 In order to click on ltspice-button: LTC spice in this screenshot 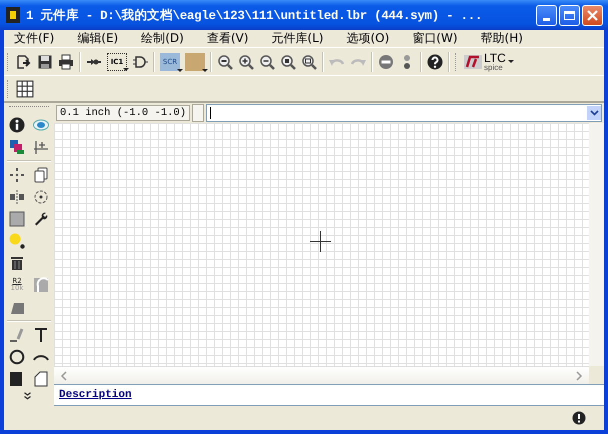, I will do `click(489, 62)`.